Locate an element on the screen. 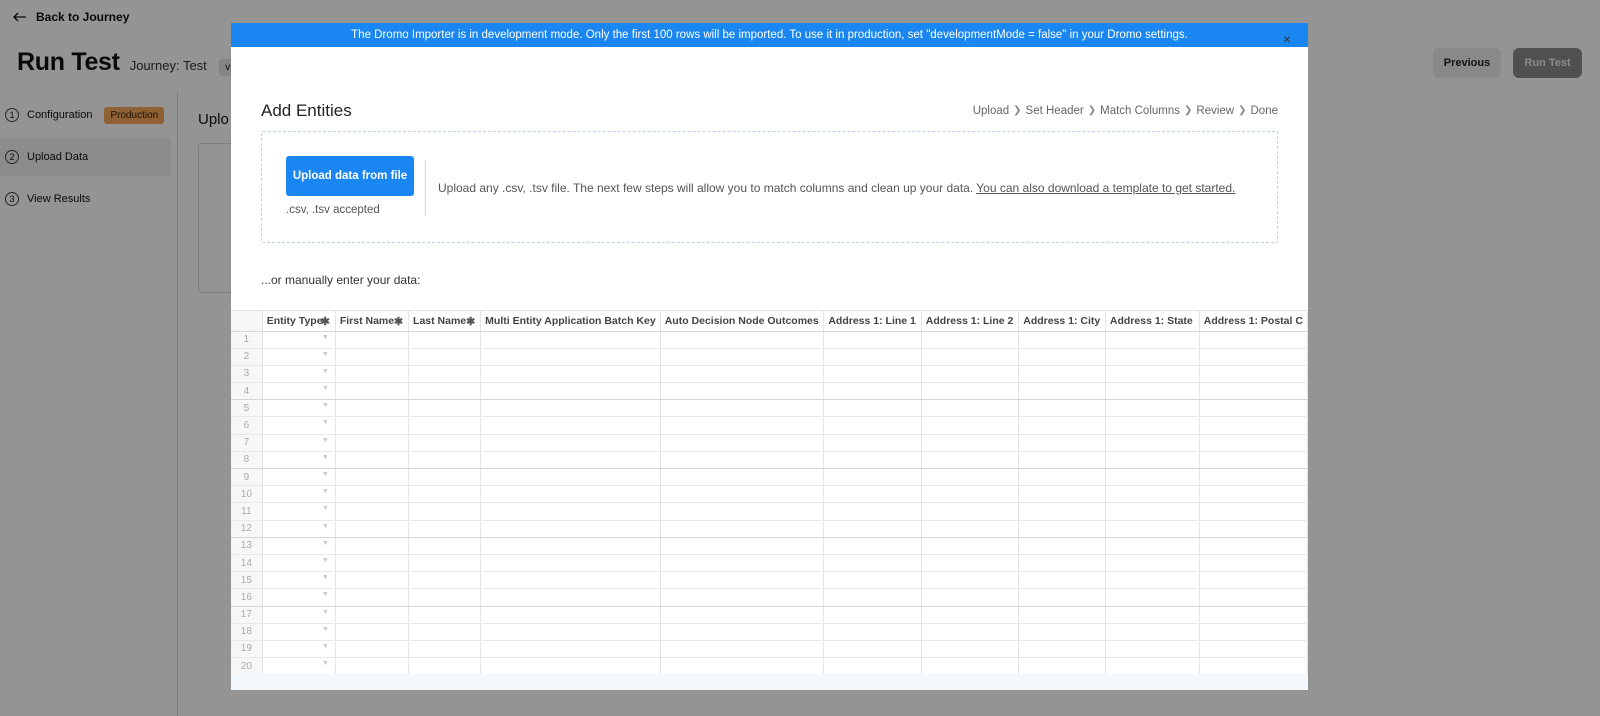 This screenshot has height=716, width=1600. close-icon: × is located at coordinates (1287, 39).